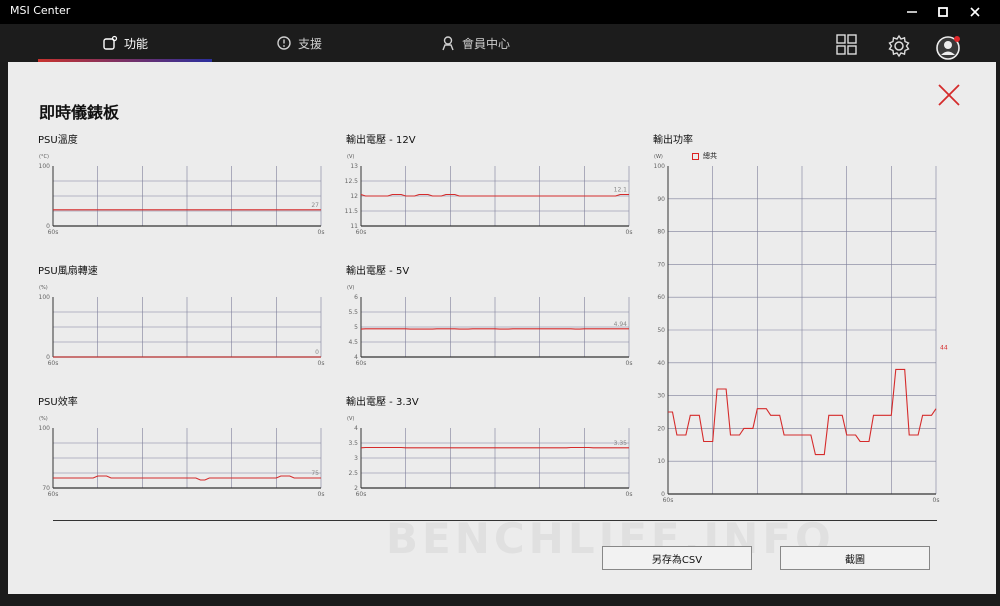 The height and width of the screenshot is (606, 1000). Describe the element at coordinates (936, 500) in the screenshot. I see `x-tick-label-output-power: 0s` at that location.